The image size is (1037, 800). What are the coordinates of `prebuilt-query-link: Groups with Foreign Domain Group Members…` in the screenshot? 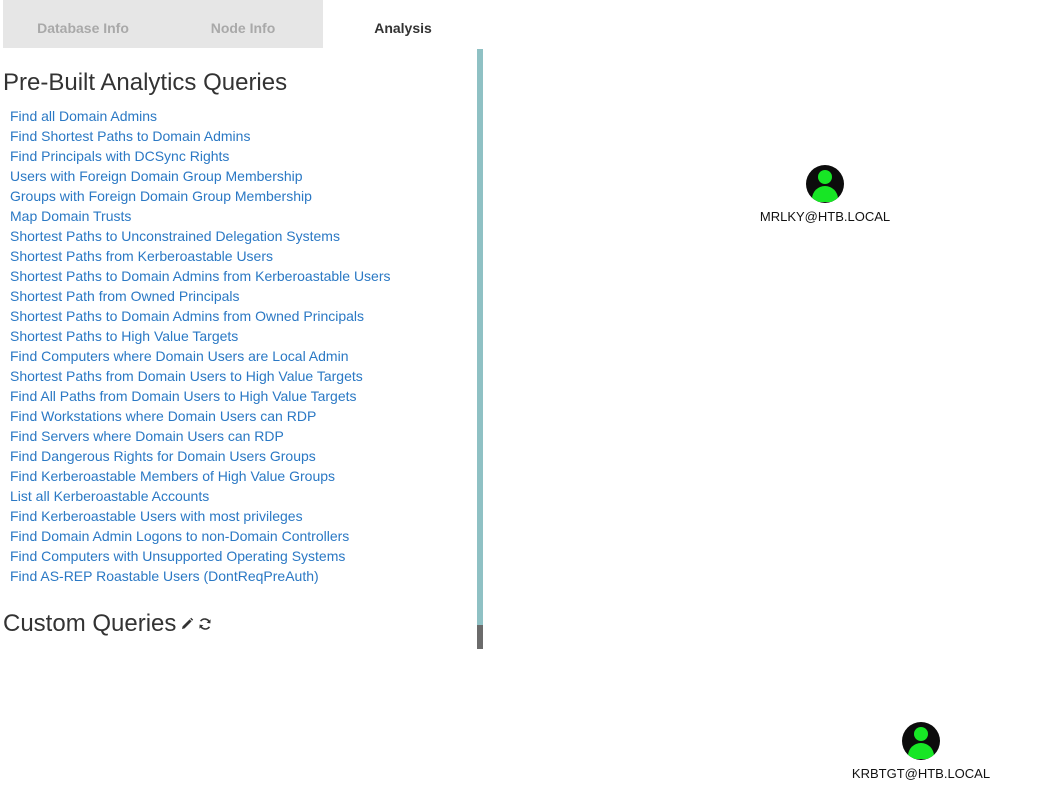 It's located at (200, 196).